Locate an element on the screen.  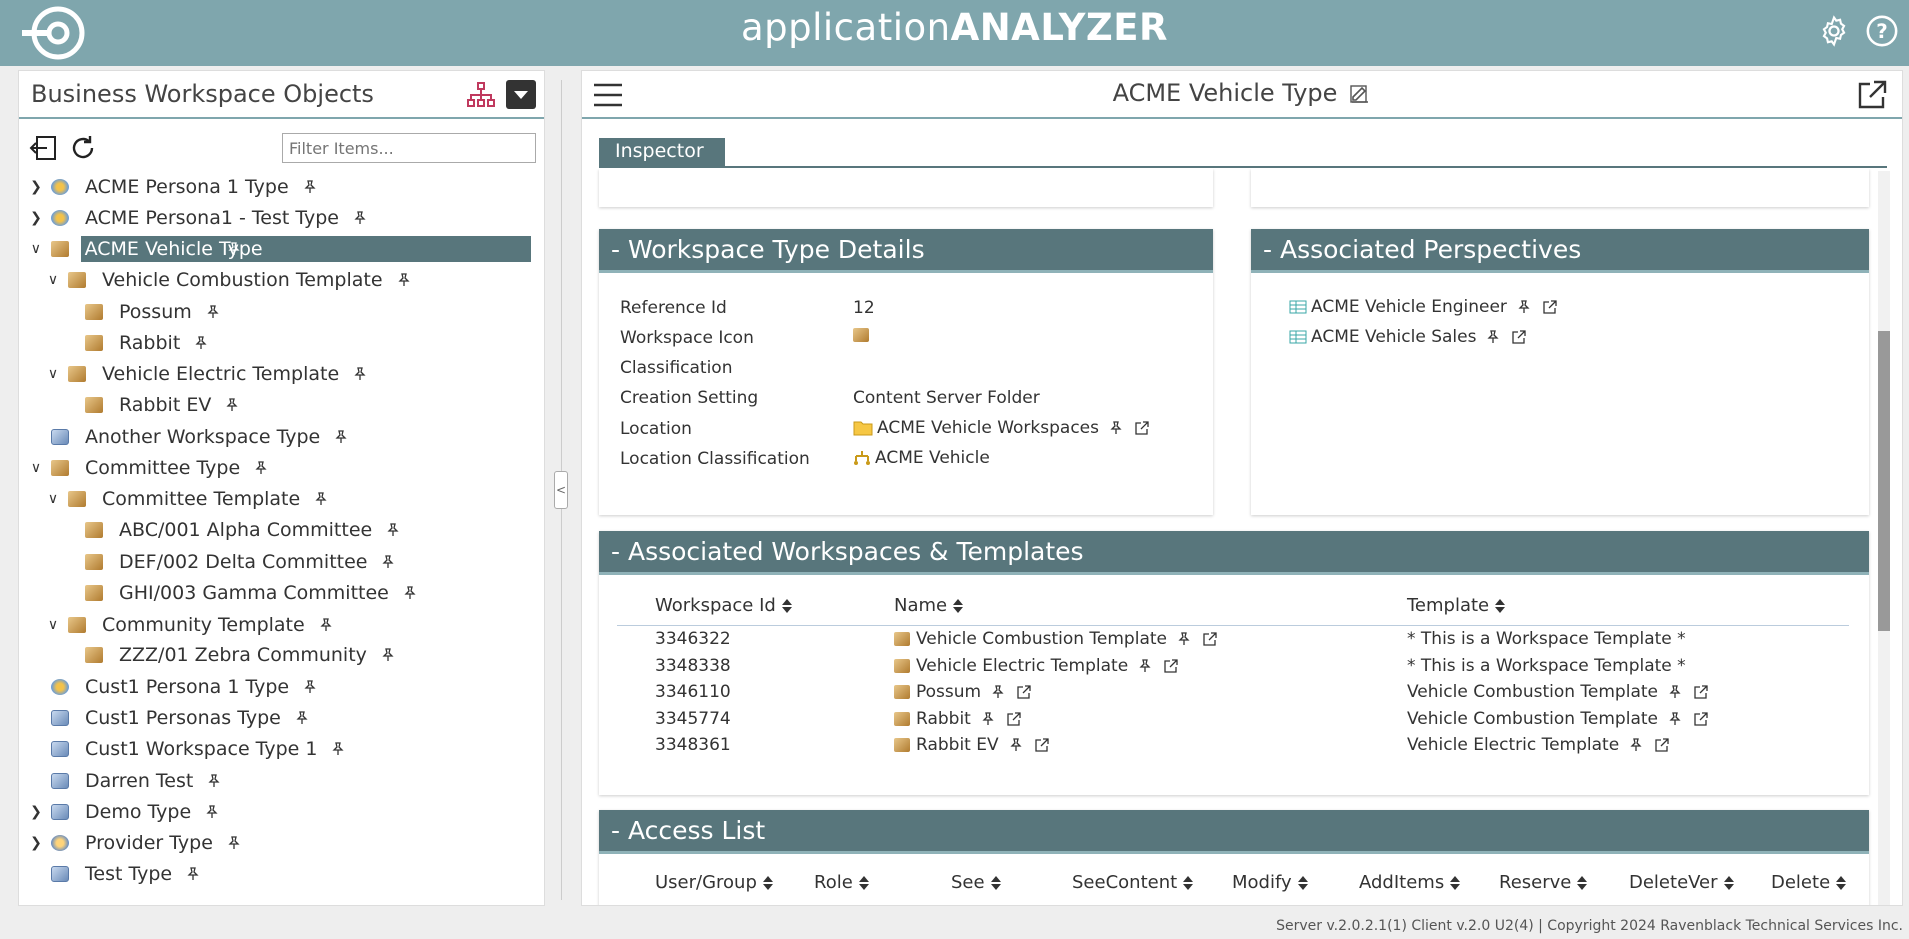
tree-item-label: Test Type is located at coordinates (128, 874).